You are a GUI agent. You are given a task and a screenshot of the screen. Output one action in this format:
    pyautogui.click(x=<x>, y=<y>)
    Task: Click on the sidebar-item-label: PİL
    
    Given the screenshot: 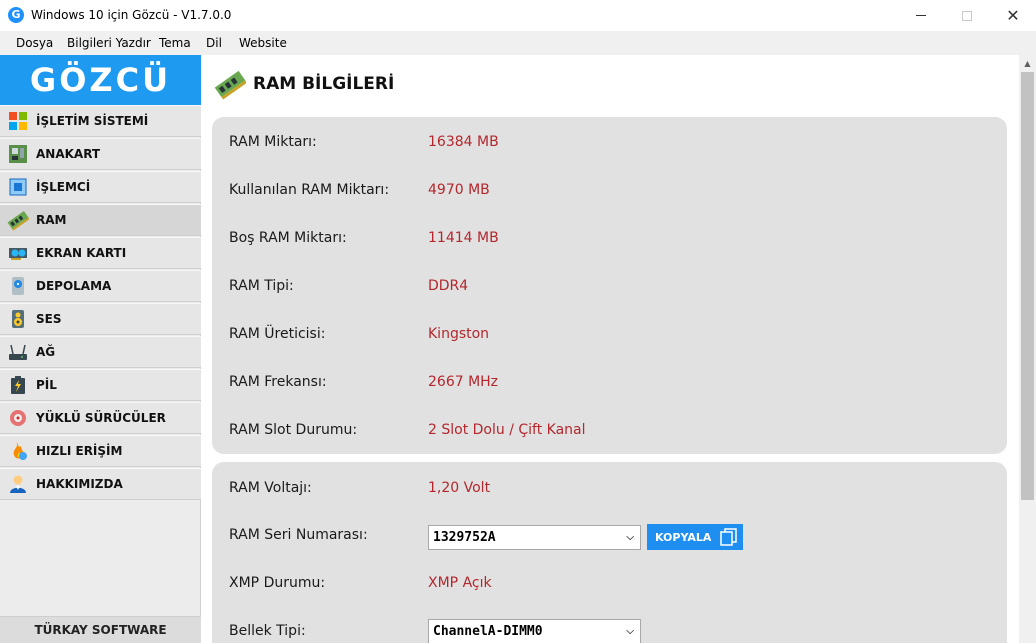 What is the action you would take?
    pyautogui.click(x=46, y=385)
    